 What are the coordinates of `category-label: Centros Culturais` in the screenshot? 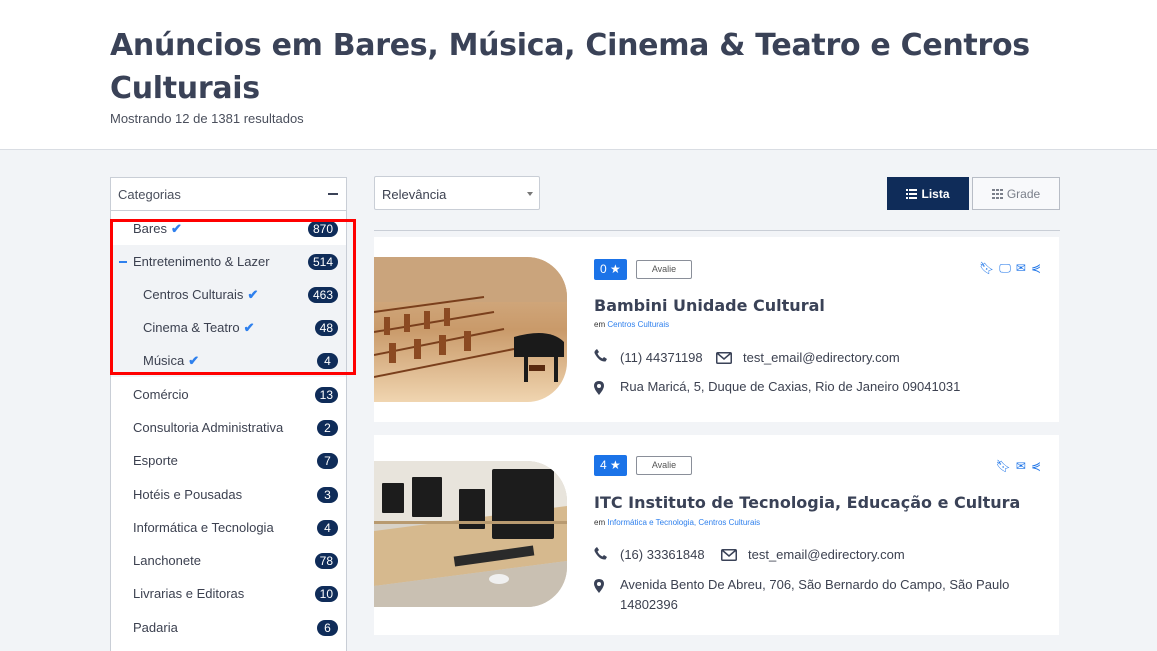 It's located at (193, 294).